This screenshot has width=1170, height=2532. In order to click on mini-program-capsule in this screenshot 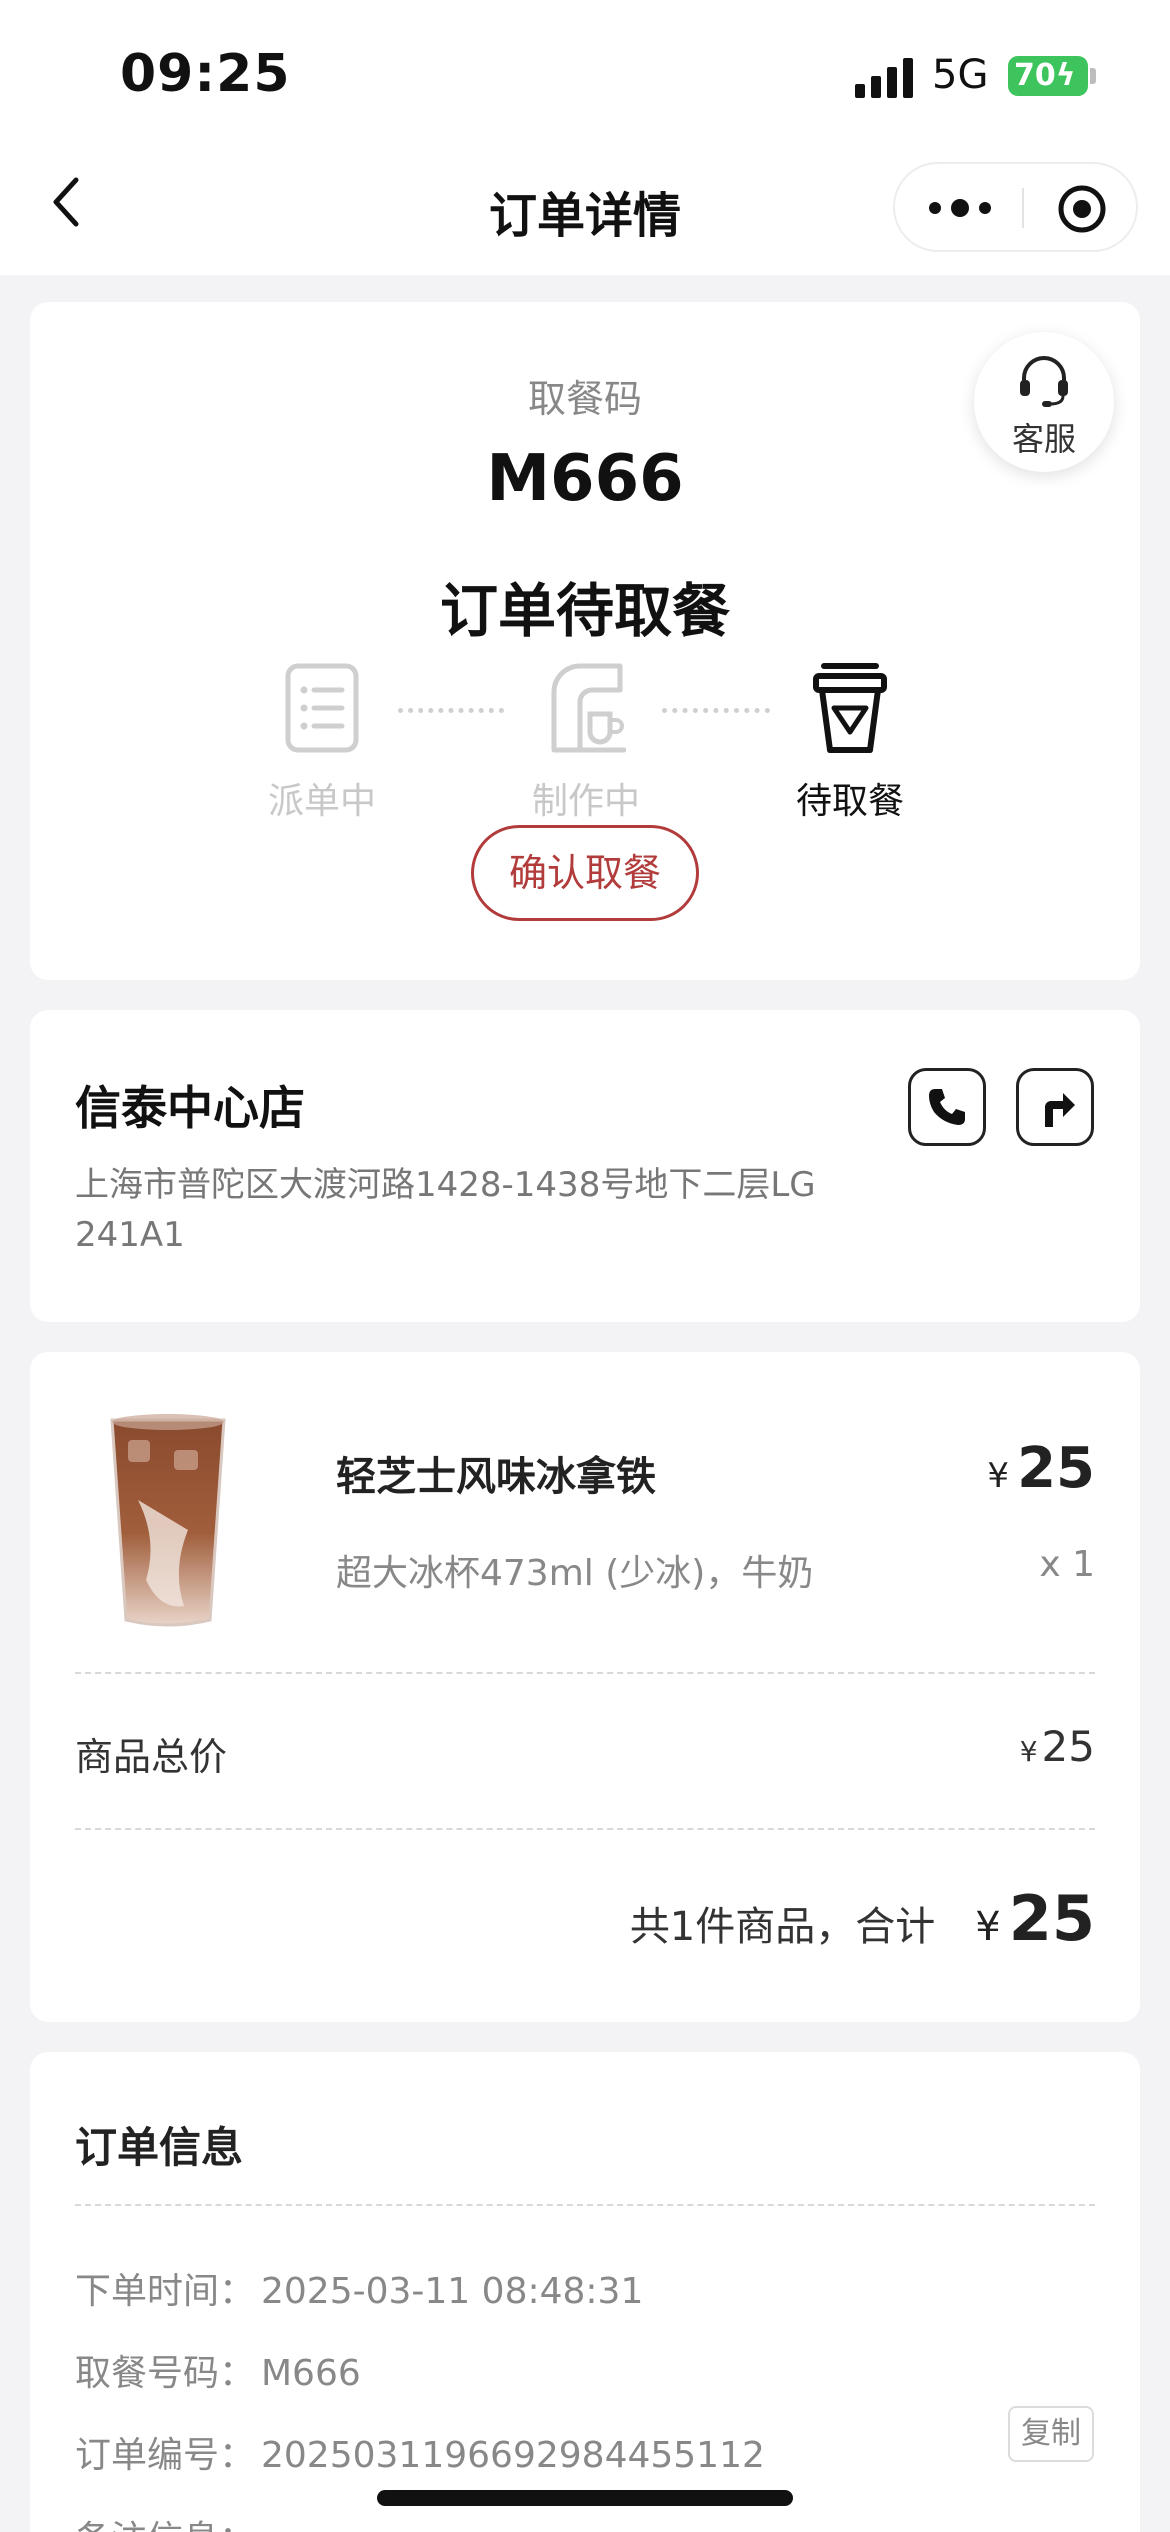, I will do `click(1015, 207)`.